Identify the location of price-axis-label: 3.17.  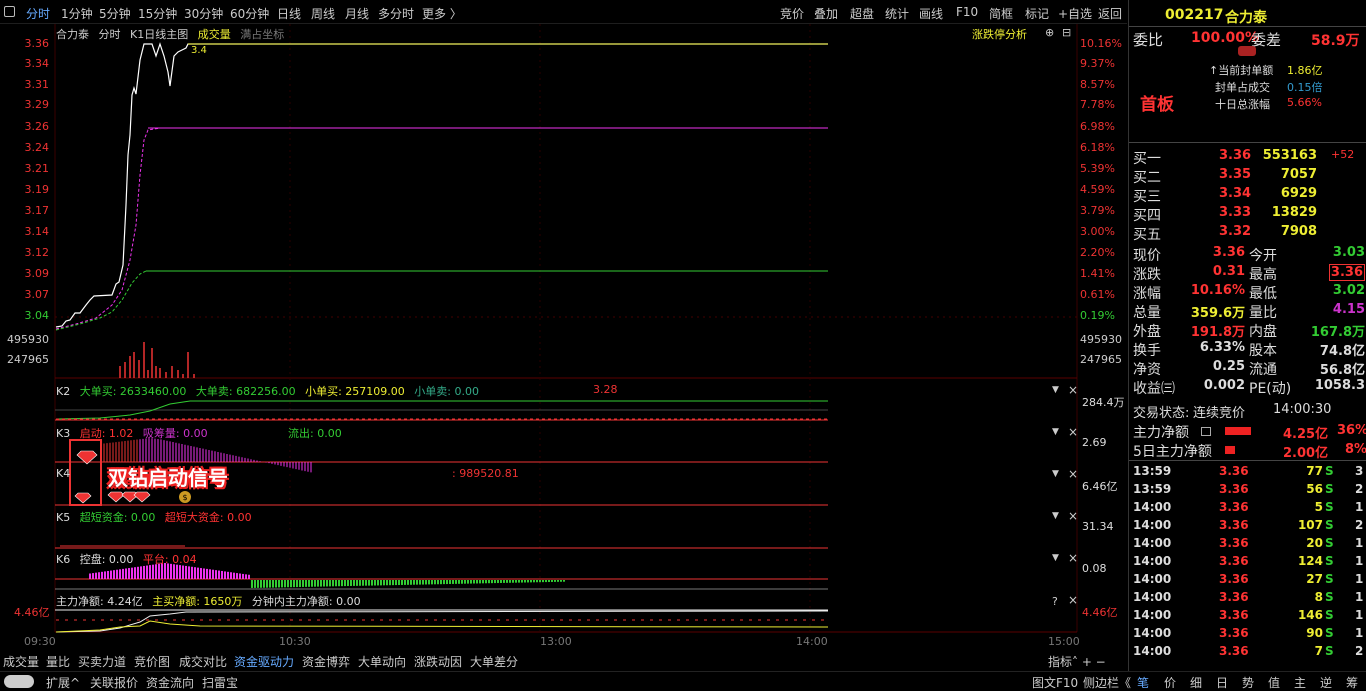
(37, 210).